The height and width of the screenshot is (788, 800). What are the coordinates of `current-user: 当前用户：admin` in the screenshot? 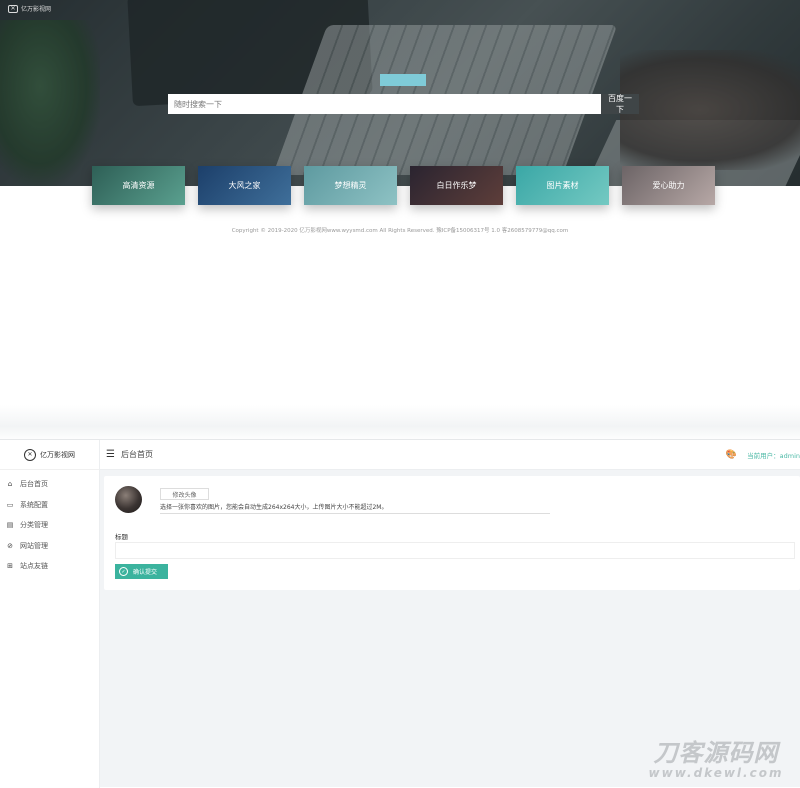 It's located at (773, 455).